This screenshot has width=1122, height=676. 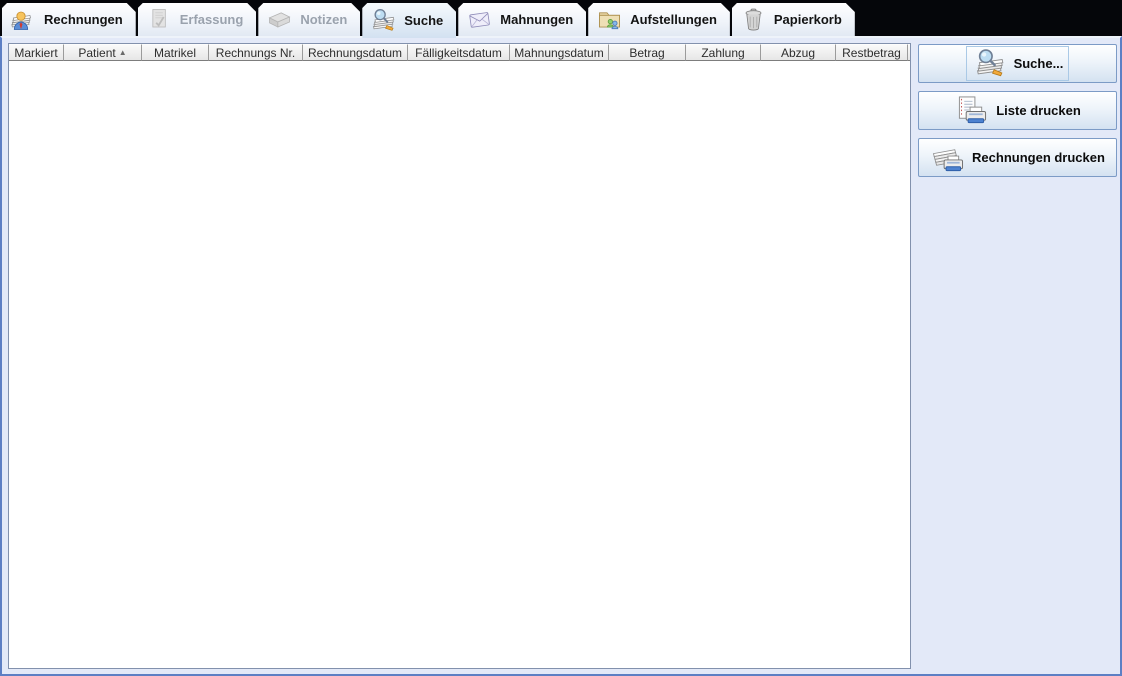 What do you see at coordinates (673, 19) in the screenshot?
I see `tab-label: Aufstellungen` at bounding box center [673, 19].